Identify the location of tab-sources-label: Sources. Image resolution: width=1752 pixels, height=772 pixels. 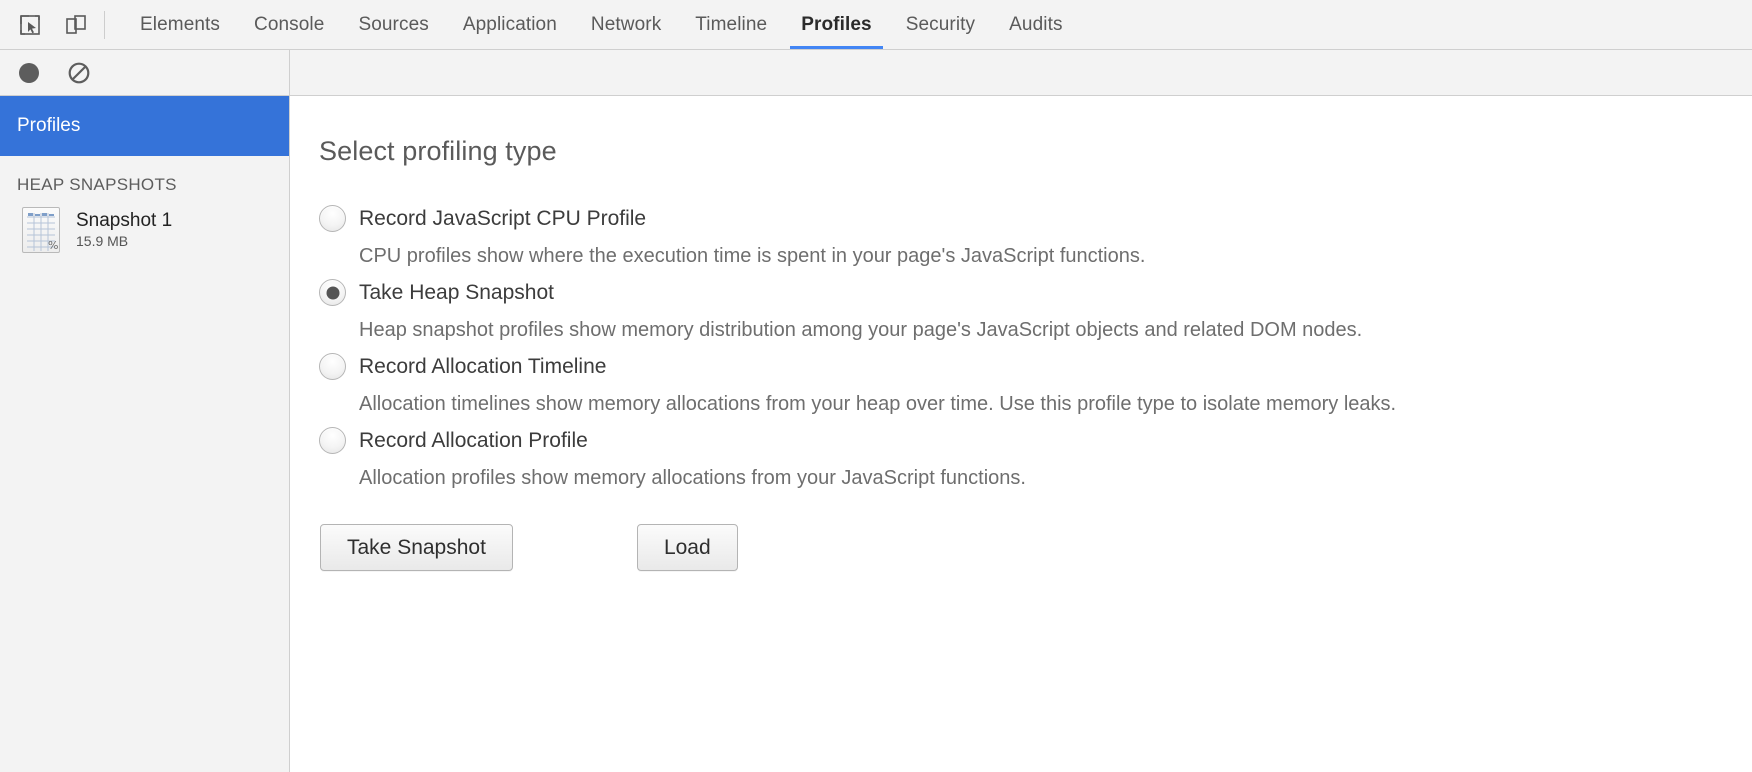
(393, 24).